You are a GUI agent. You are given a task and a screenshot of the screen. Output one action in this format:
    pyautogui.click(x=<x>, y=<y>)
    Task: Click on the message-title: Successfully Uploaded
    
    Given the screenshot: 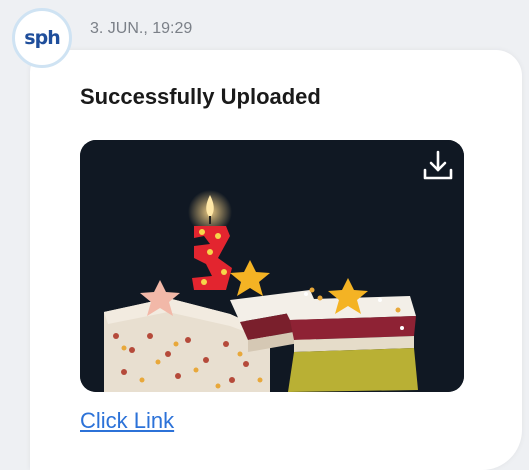 What is the action you would take?
    pyautogui.click(x=200, y=96)
    